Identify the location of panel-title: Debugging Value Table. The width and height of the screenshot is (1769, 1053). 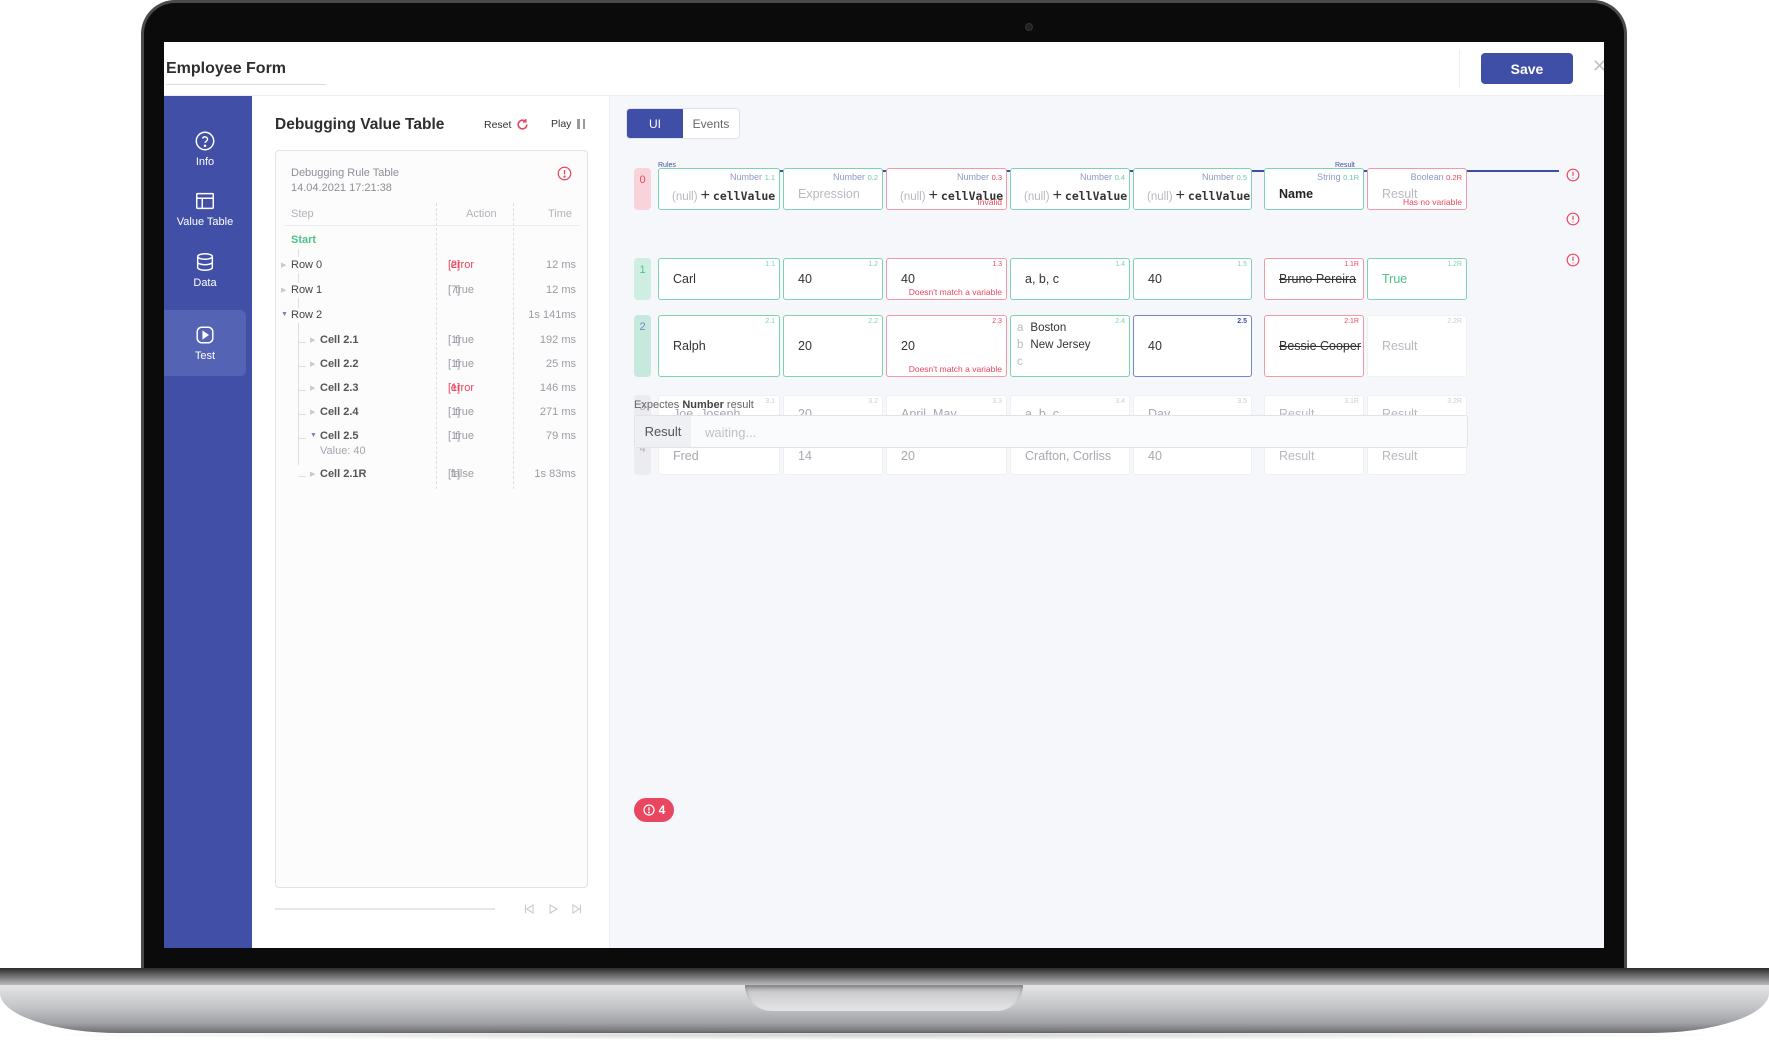
(360, 124).